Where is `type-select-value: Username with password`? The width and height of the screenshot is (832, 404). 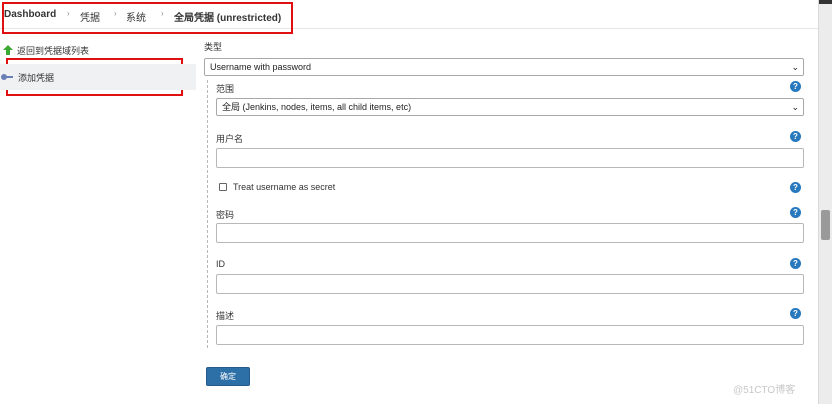
type-select-value: Username with password is located at coordinates (261, 67).